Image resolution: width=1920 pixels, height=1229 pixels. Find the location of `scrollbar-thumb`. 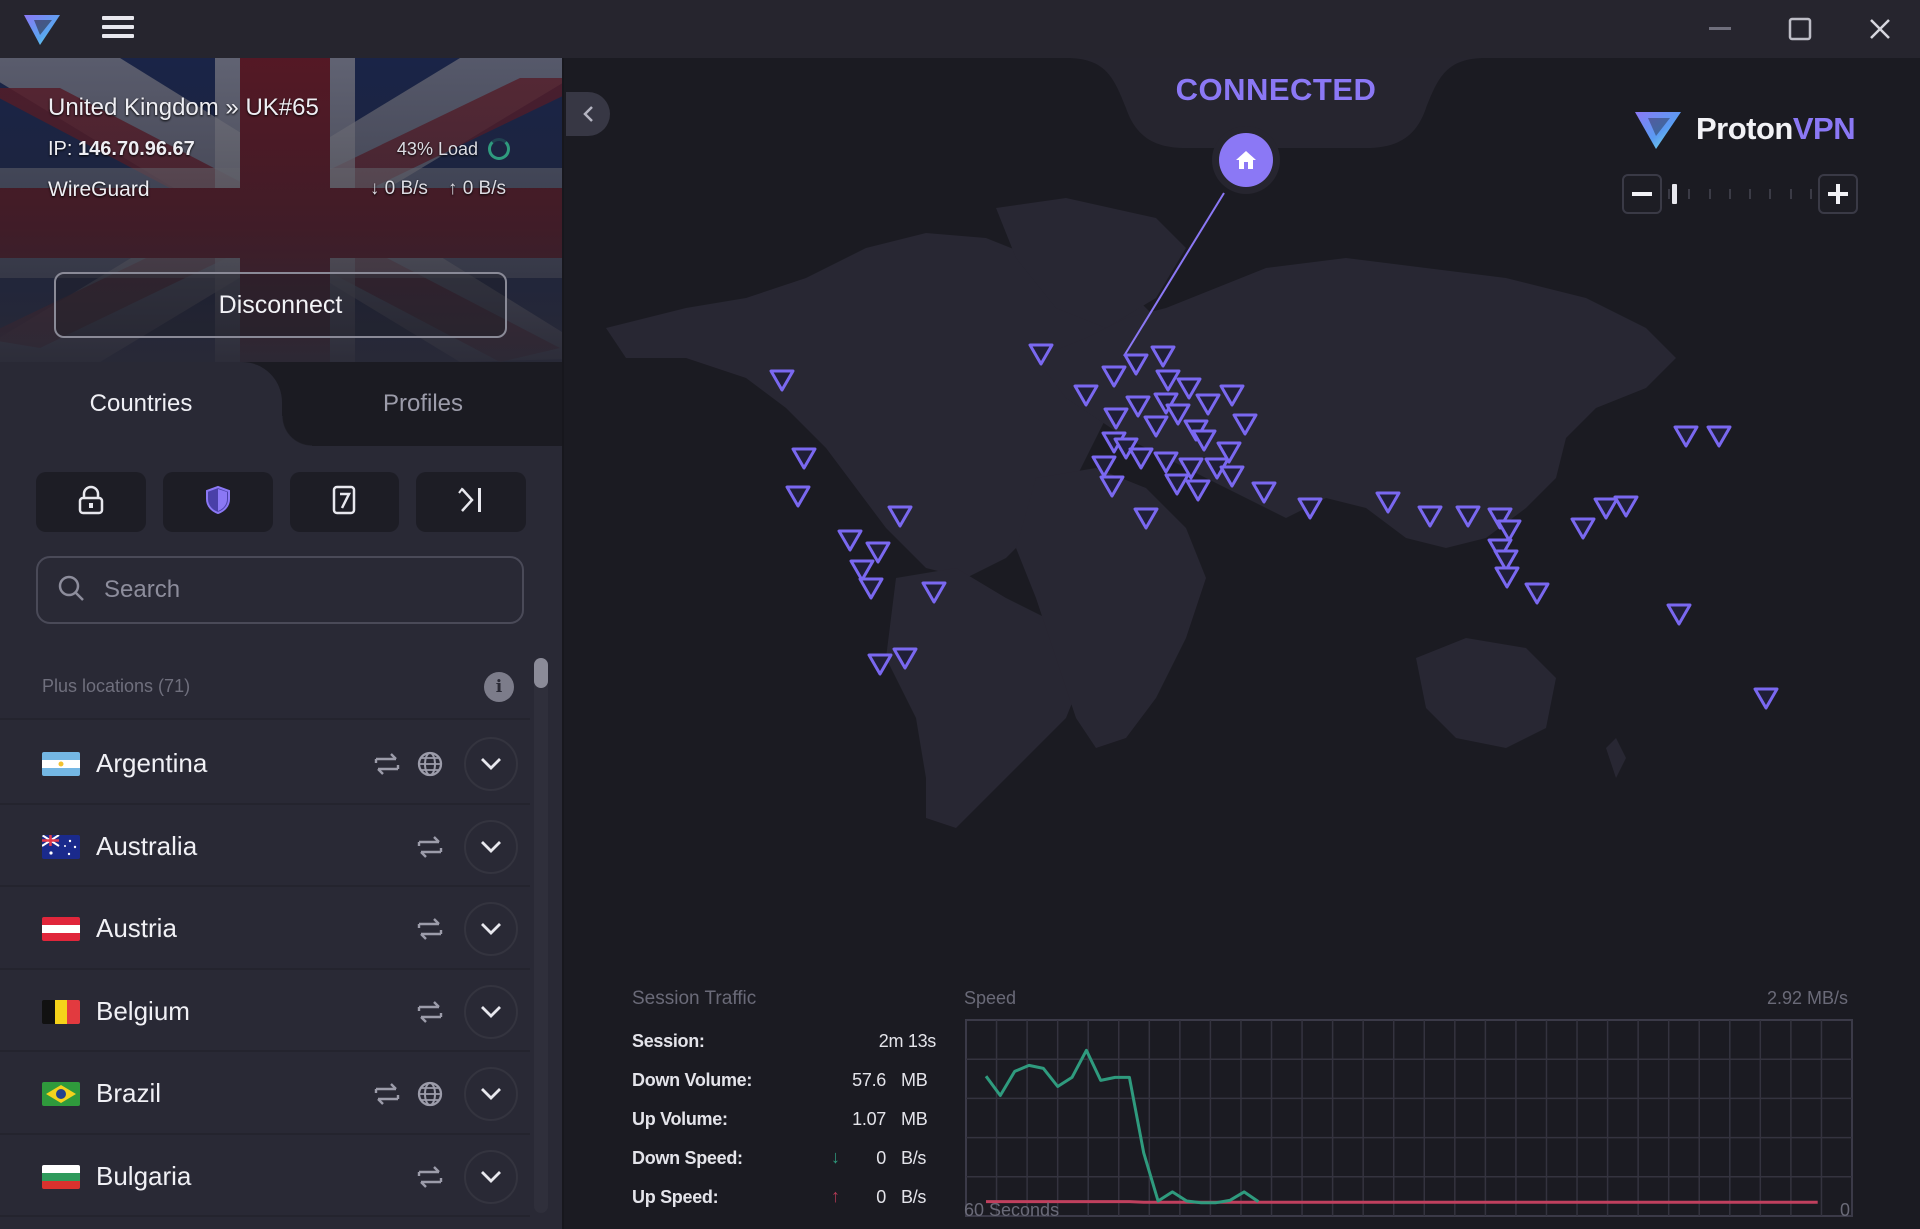

scrollbar-thumb is located at coordinates (541, 673).